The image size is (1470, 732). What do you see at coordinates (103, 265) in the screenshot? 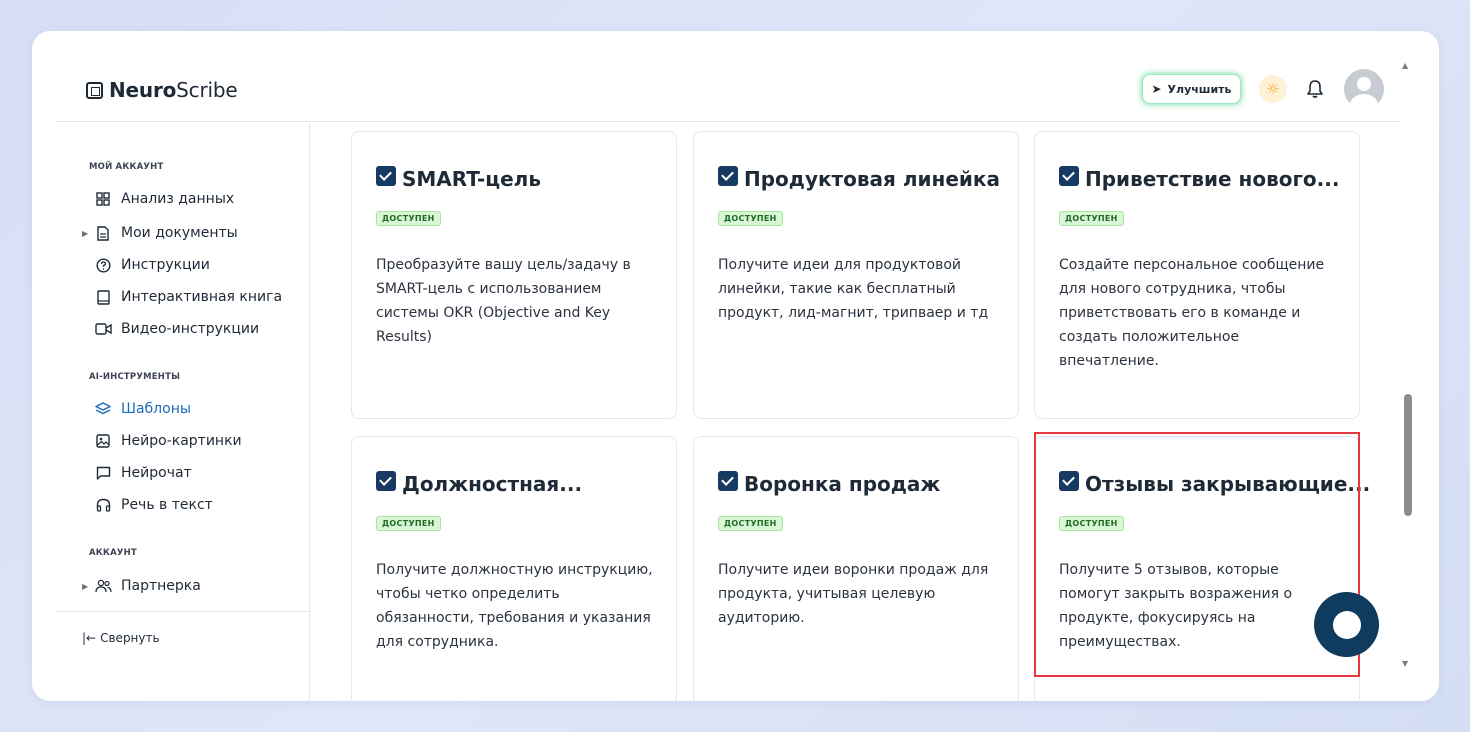
I see `help-circle-icon` at bounding box center [103, 265].